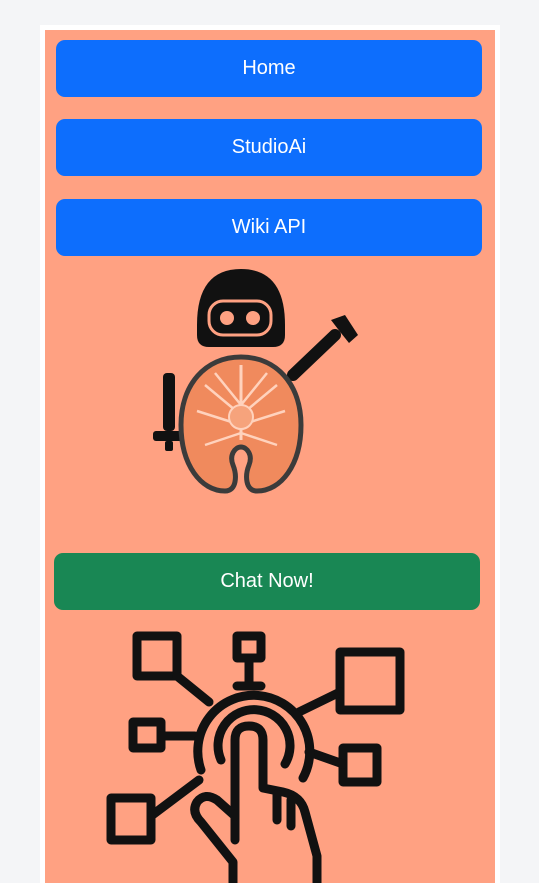 This screenshot has width=539, height=883. I want to click on studioai-button: StudioAi, so click(269, 147).